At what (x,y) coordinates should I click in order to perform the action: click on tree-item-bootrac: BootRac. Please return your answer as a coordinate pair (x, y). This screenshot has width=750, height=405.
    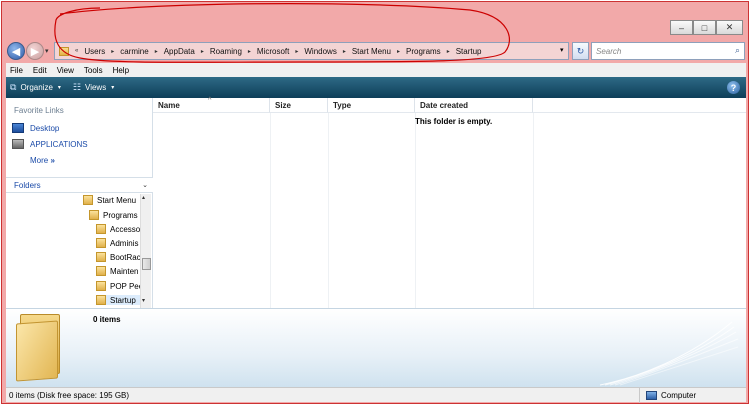
    Looking at the image, I should click on (118, 257).